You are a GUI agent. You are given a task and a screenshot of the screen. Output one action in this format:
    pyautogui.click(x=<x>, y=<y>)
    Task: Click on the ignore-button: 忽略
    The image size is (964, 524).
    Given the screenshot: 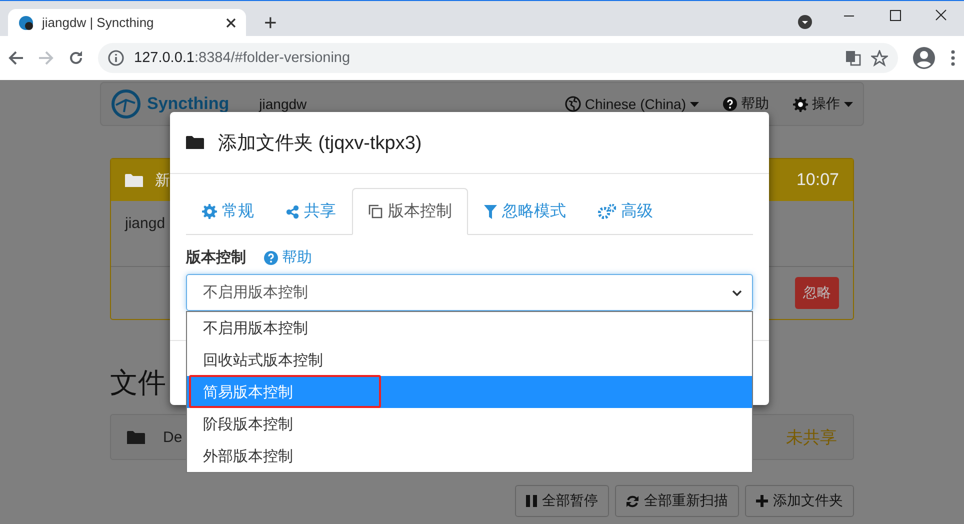 What is the action you would take?
    pyautogui.click(x=817, y=293)
    